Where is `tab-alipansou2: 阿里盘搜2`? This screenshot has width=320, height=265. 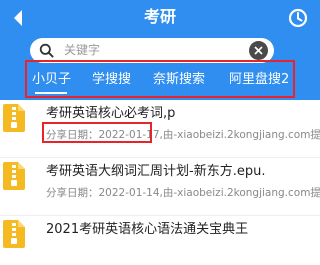
tab-alipansou2: 阿里盘搜2 is located at coordinates (259, 80).